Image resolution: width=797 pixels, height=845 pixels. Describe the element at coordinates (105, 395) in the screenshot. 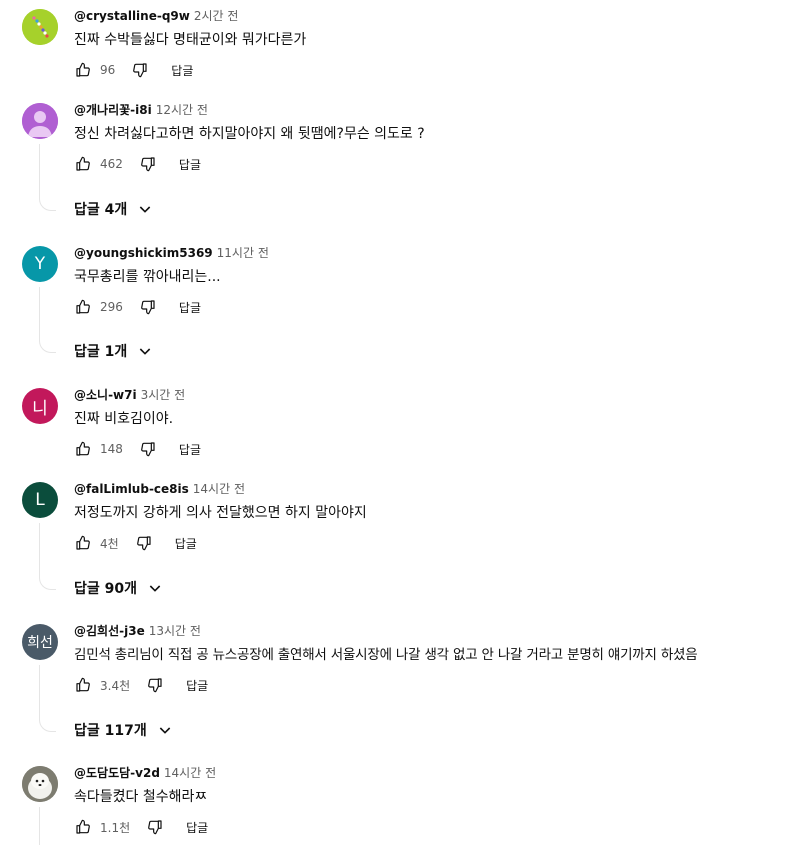

I see `comment-author: @소니-w7i` at that location.